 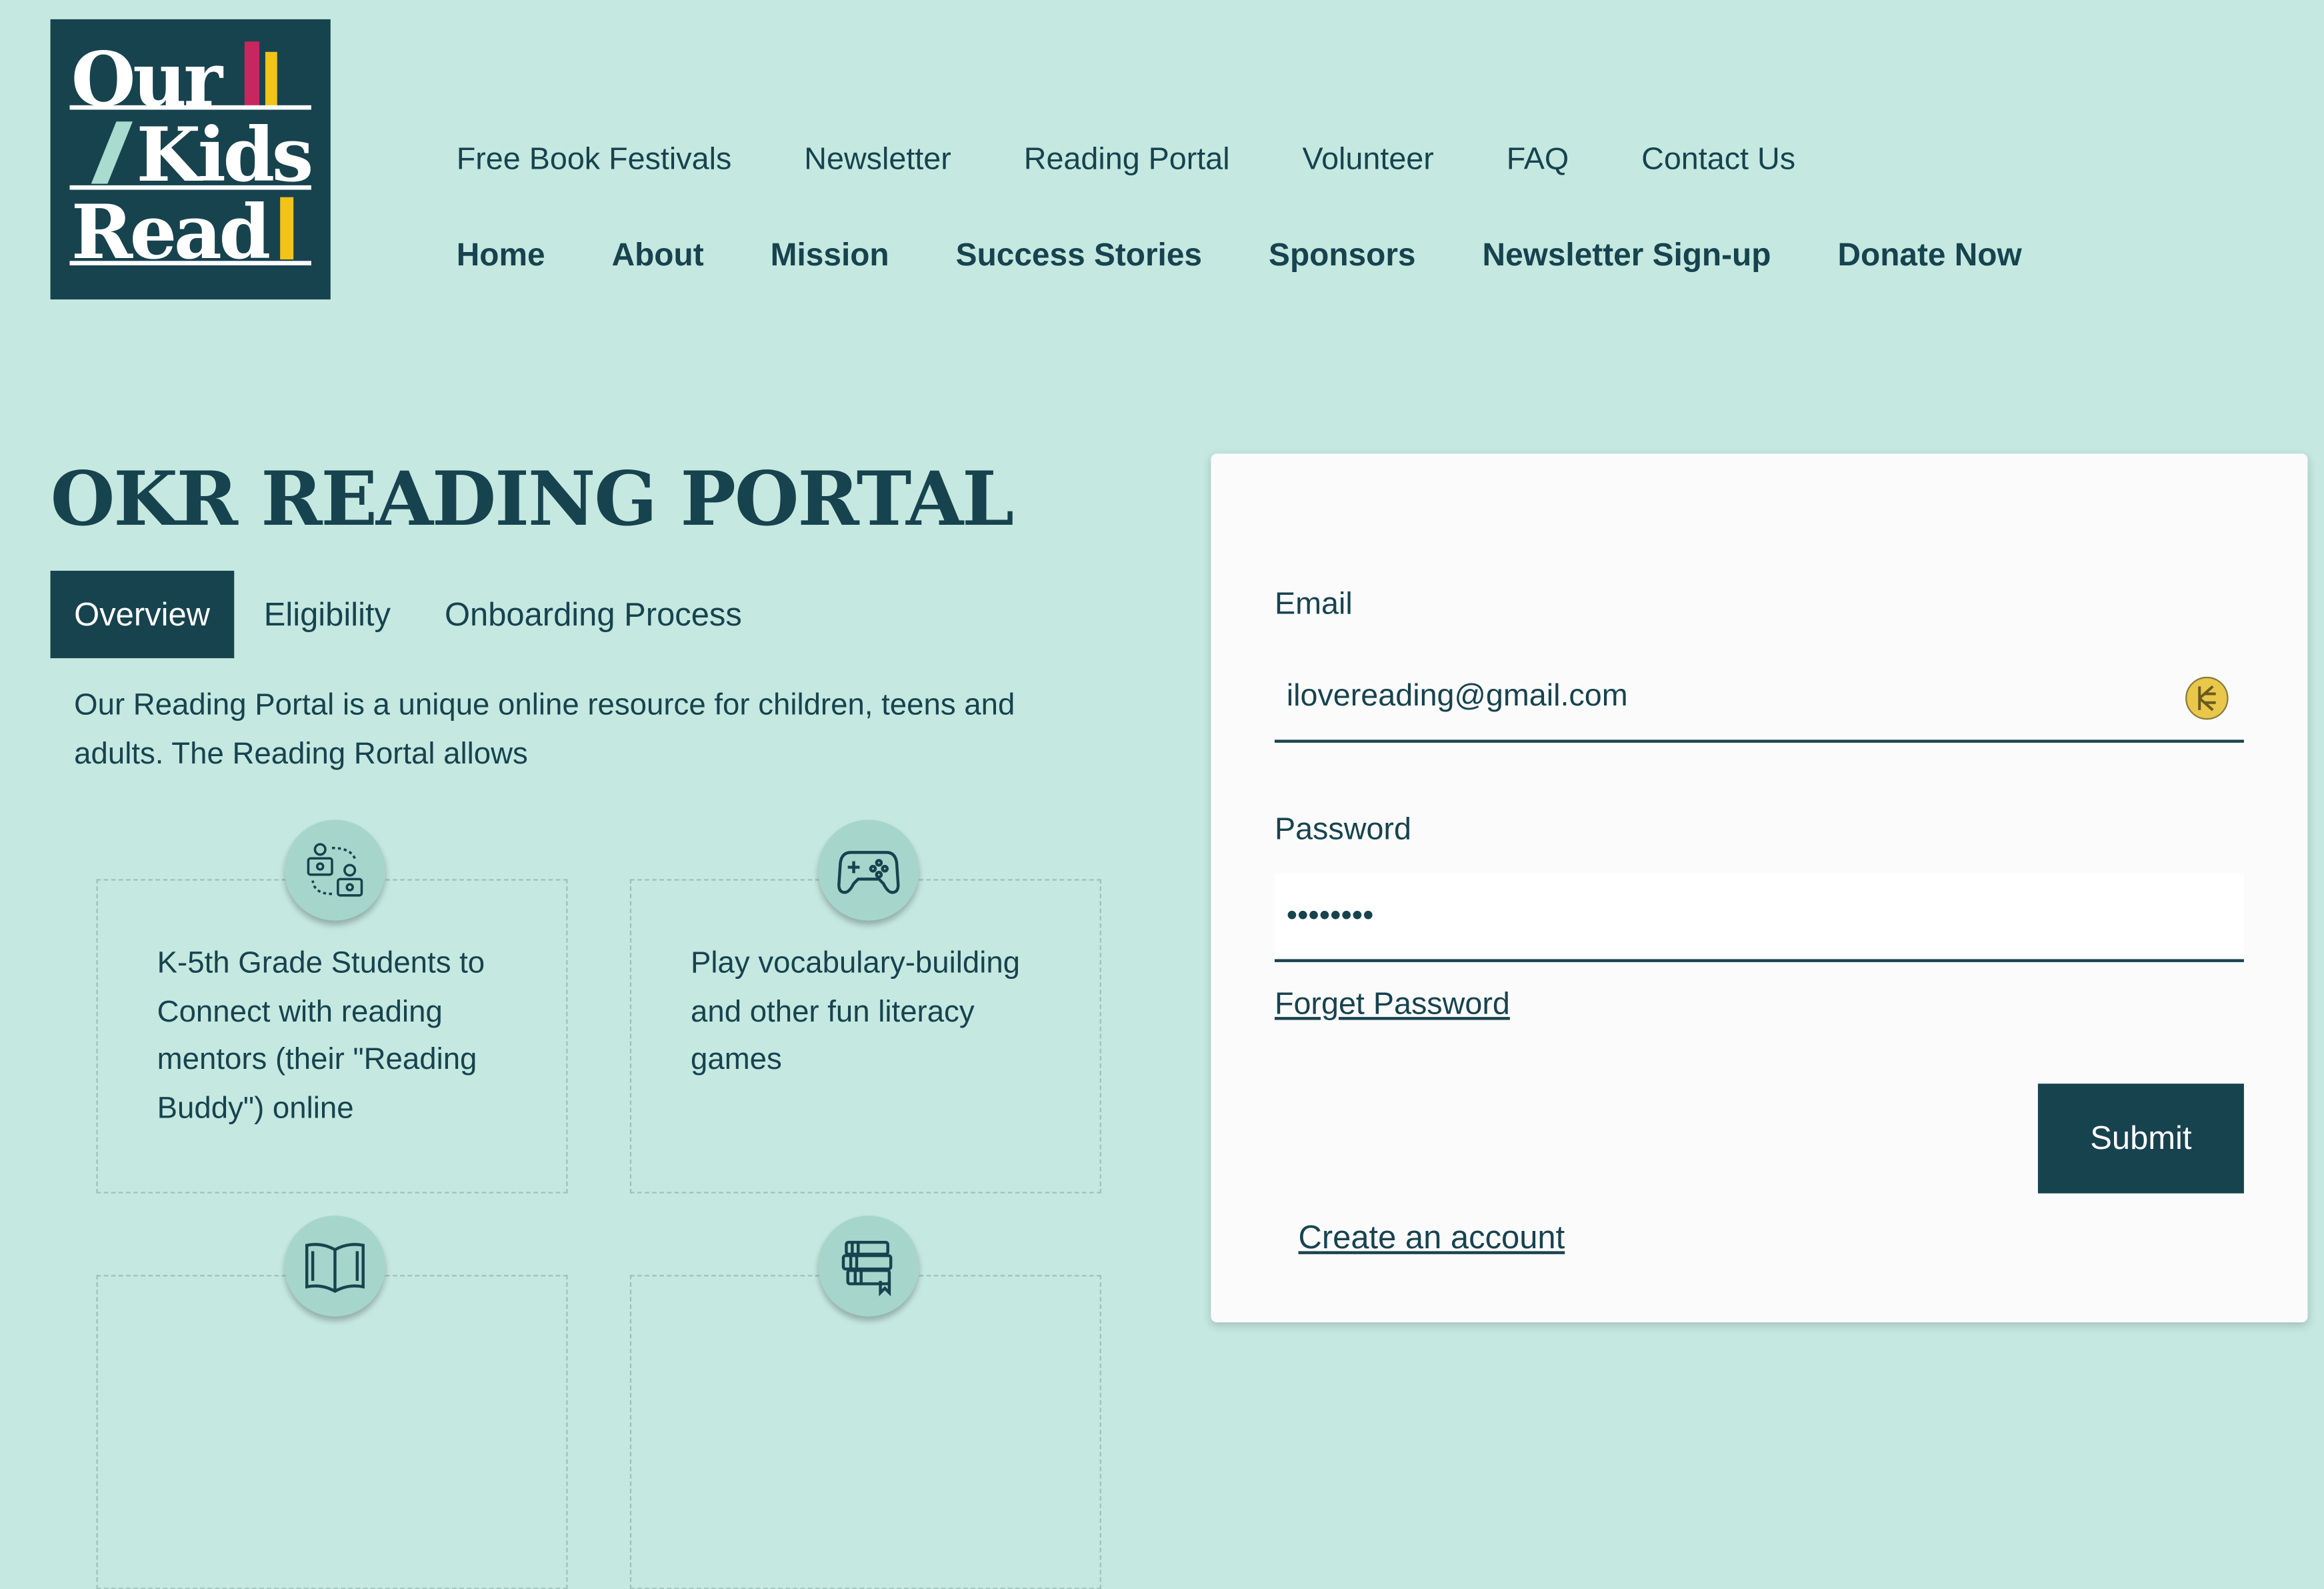 I want to click on nav-donate-now: Donate Now, so click(x=1929, y=256).